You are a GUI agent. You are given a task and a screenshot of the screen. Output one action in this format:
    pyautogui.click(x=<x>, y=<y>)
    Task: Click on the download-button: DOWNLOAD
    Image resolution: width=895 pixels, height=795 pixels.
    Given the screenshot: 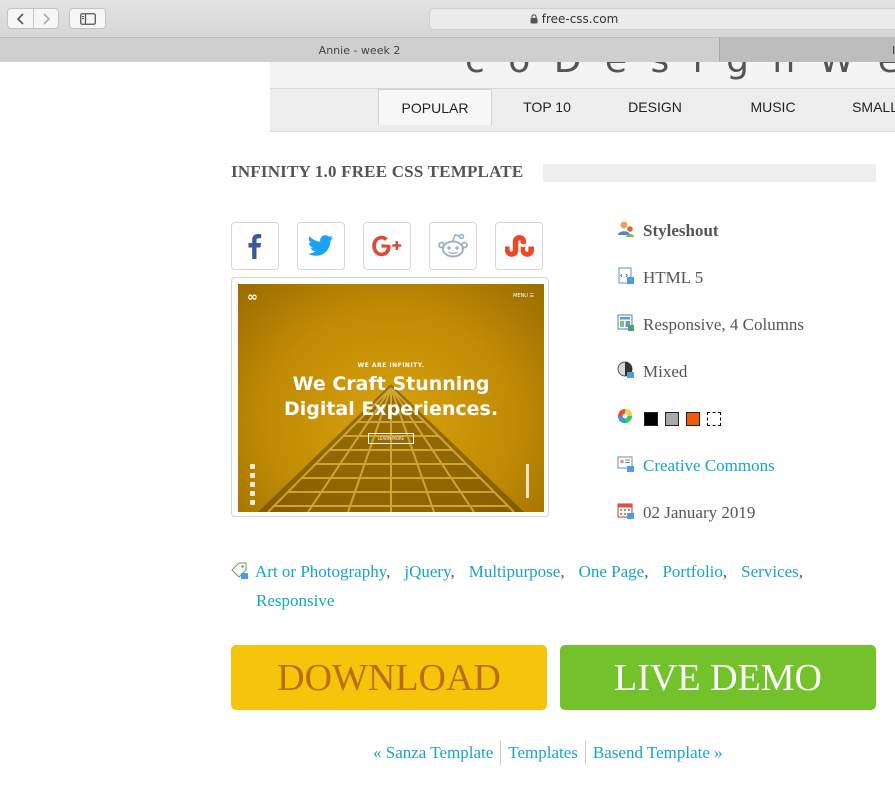 What is the action you would take?
    pyautogui.click(x=389, y=677)
    